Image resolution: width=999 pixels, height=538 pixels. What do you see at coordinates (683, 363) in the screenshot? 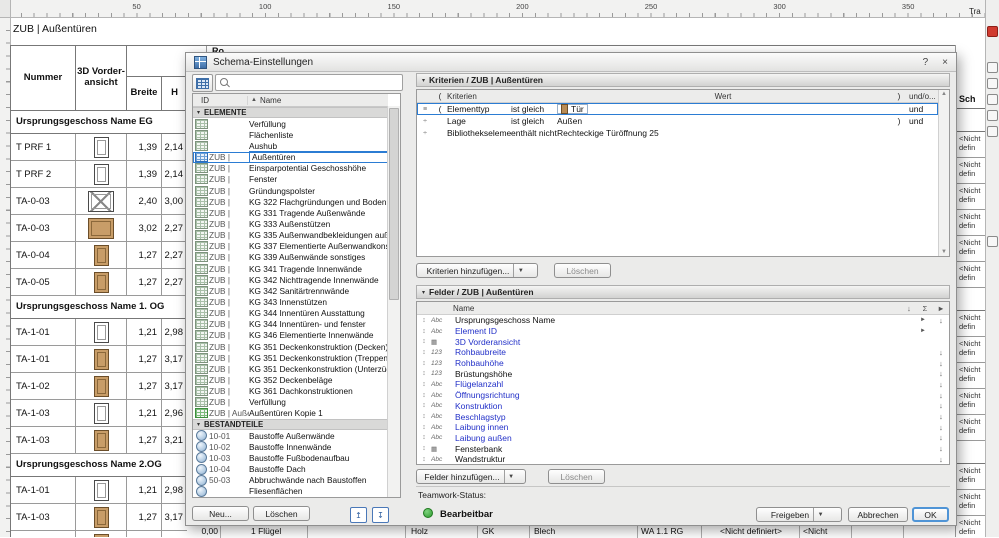
I see `field-row: ↕ 123 Rohbauhöhe ↓` at bounding box center [683, 363].